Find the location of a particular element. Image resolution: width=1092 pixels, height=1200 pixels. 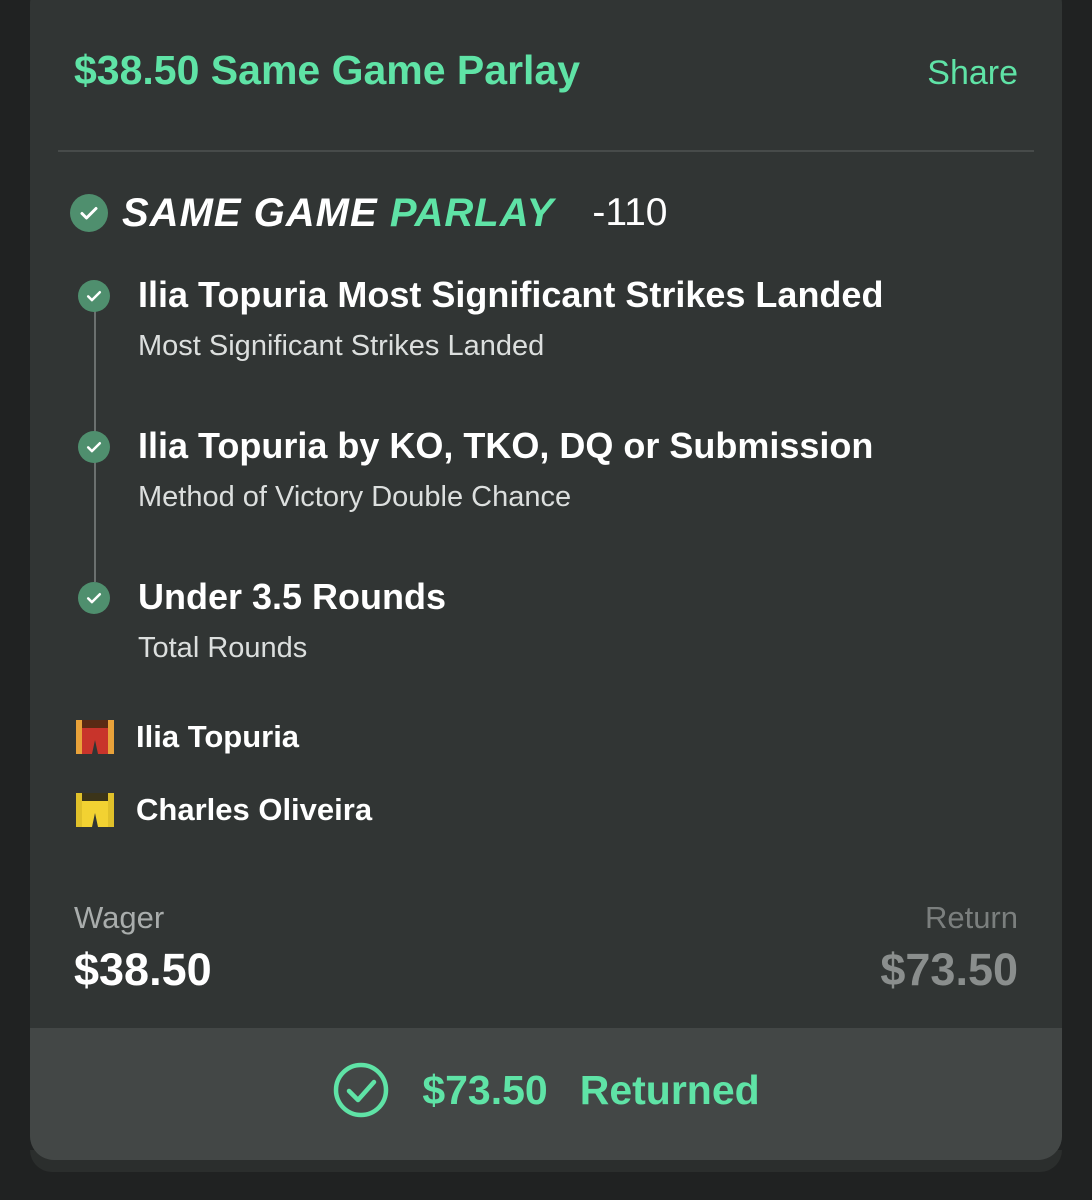

wager-label: Wager is located at coordinates (119, 917).